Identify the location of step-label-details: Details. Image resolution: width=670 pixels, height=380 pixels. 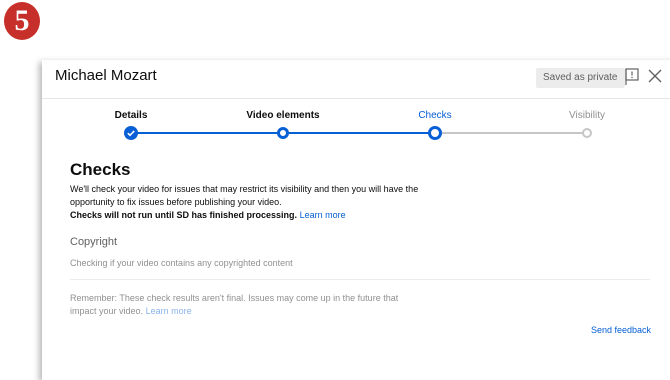
(131, 115).